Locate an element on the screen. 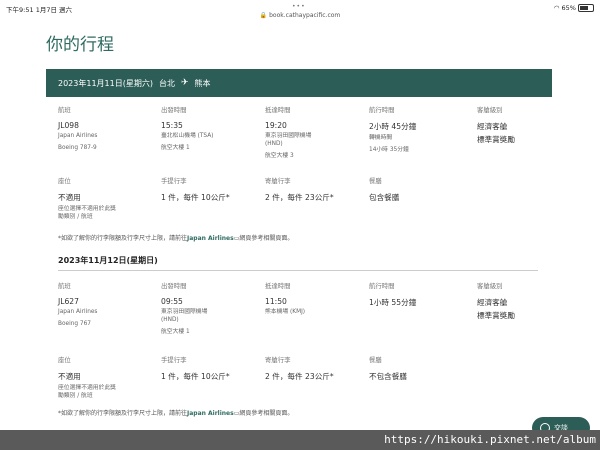 This screenshot has width=600, height=450. airplane-icon: ✈ is located at coordinates (184, 83).